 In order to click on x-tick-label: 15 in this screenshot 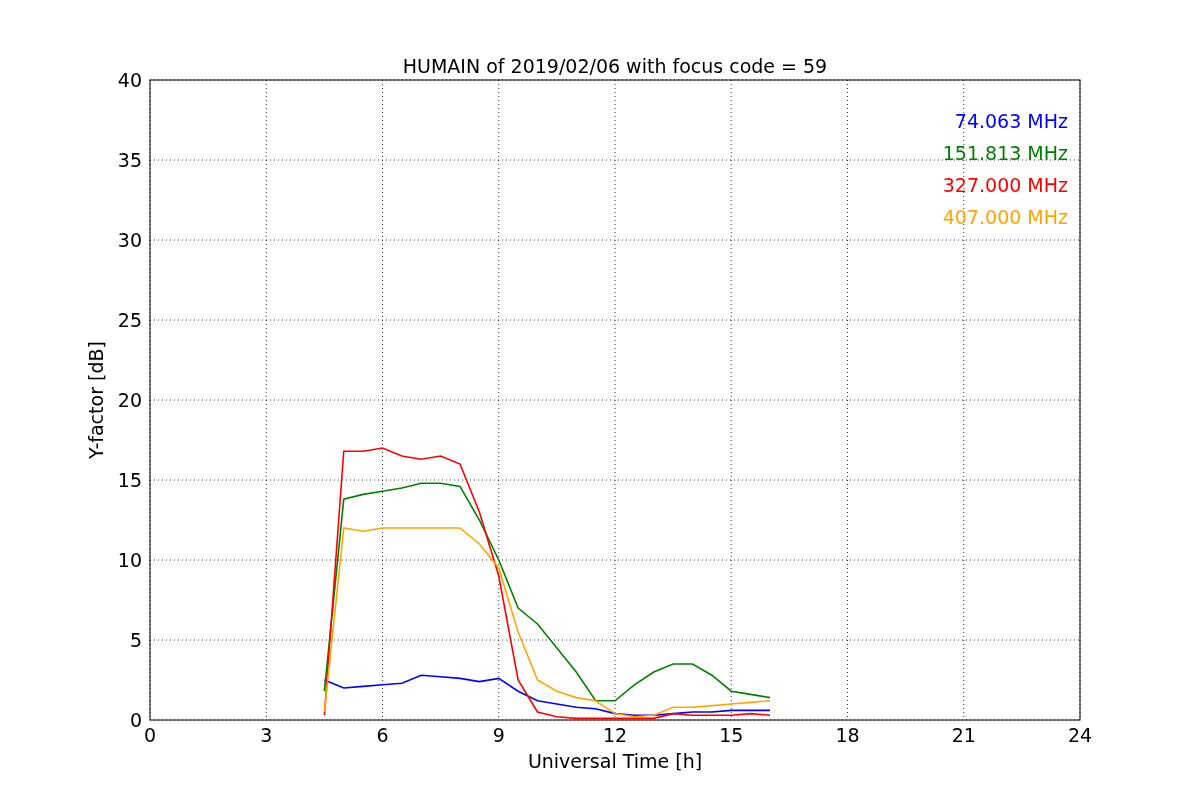, I will do `click(731, 735)`.